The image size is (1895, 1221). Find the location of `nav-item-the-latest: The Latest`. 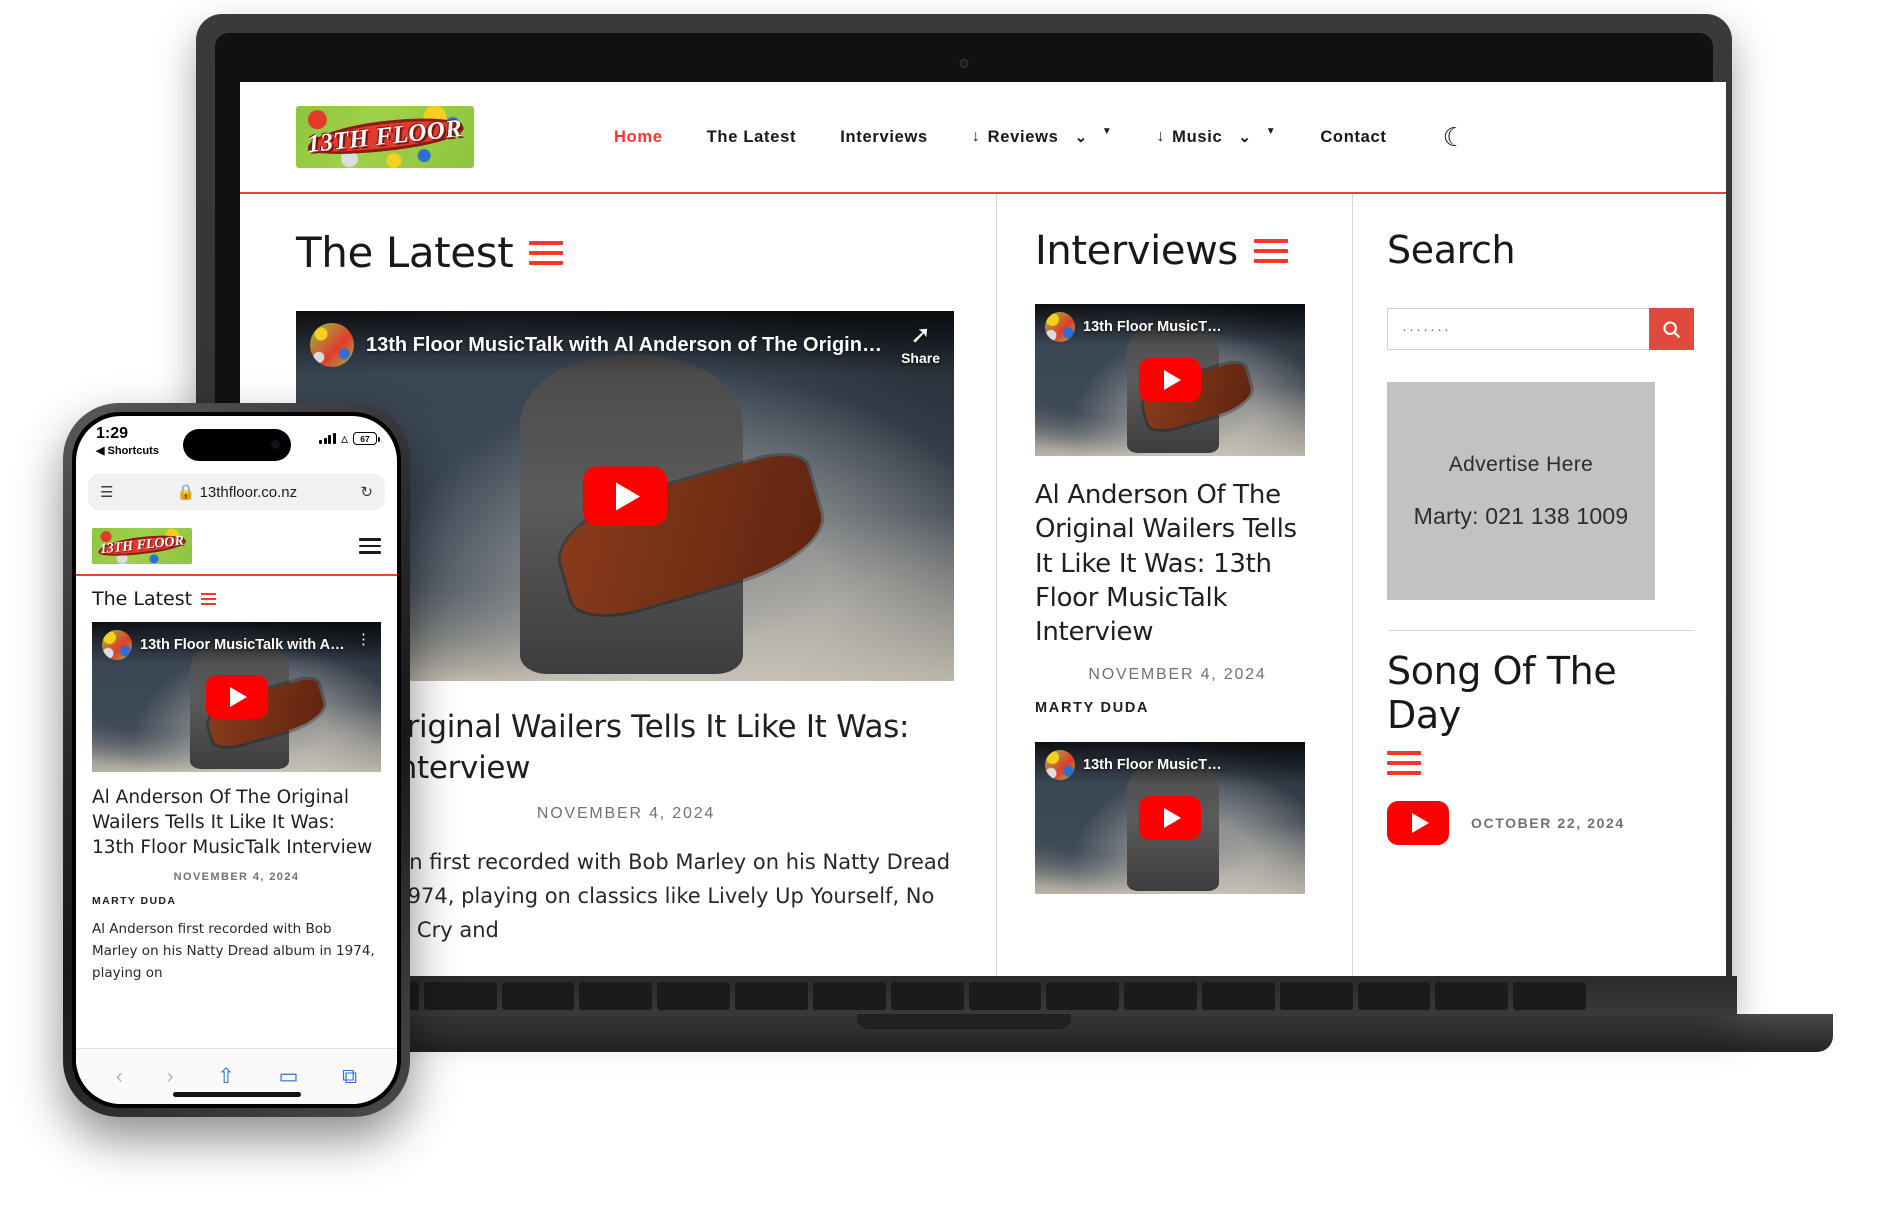

nav-item-the-latest: The Latest is located at coordinates (752, 137).